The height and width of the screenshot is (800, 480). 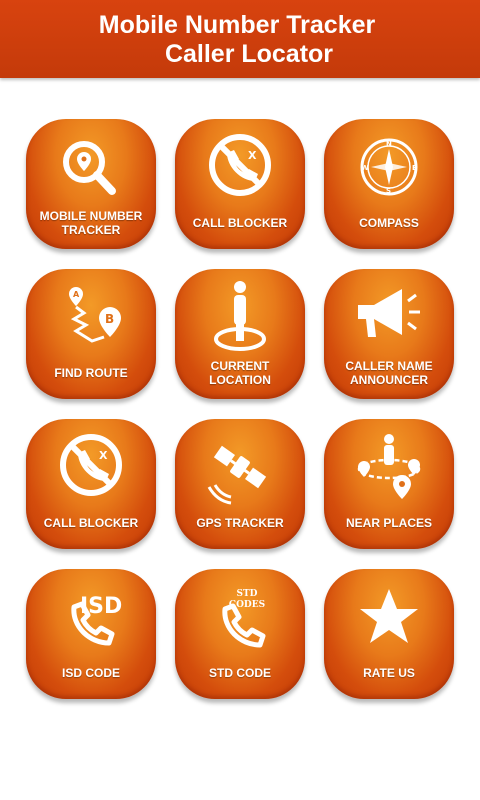 What do you see at coordinates (240, 618) in the screenshot?
I see `std-phone-icon: STD CODES` at bounding box center [240, 618].